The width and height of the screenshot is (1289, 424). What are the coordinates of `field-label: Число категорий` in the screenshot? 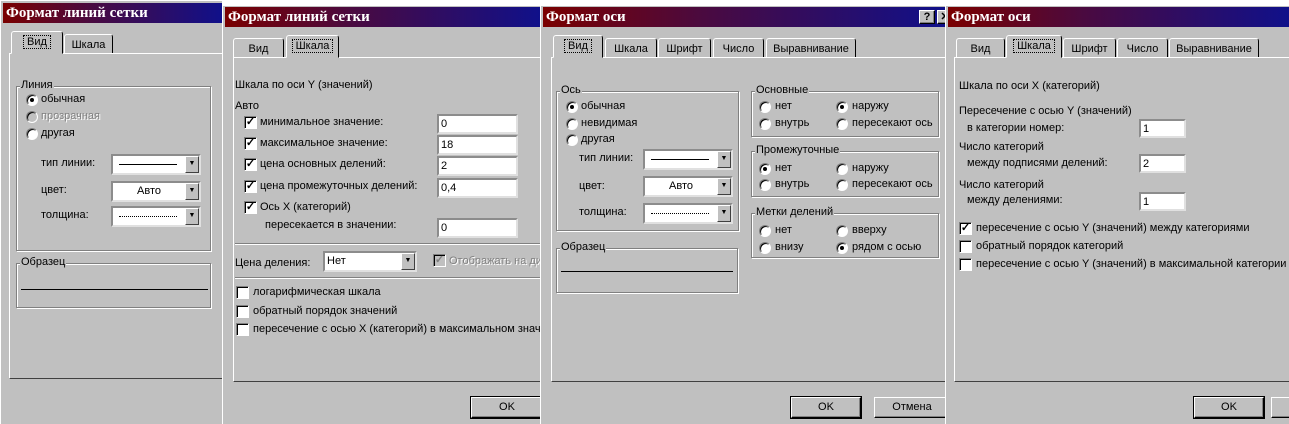 It's located at (1001, 185).